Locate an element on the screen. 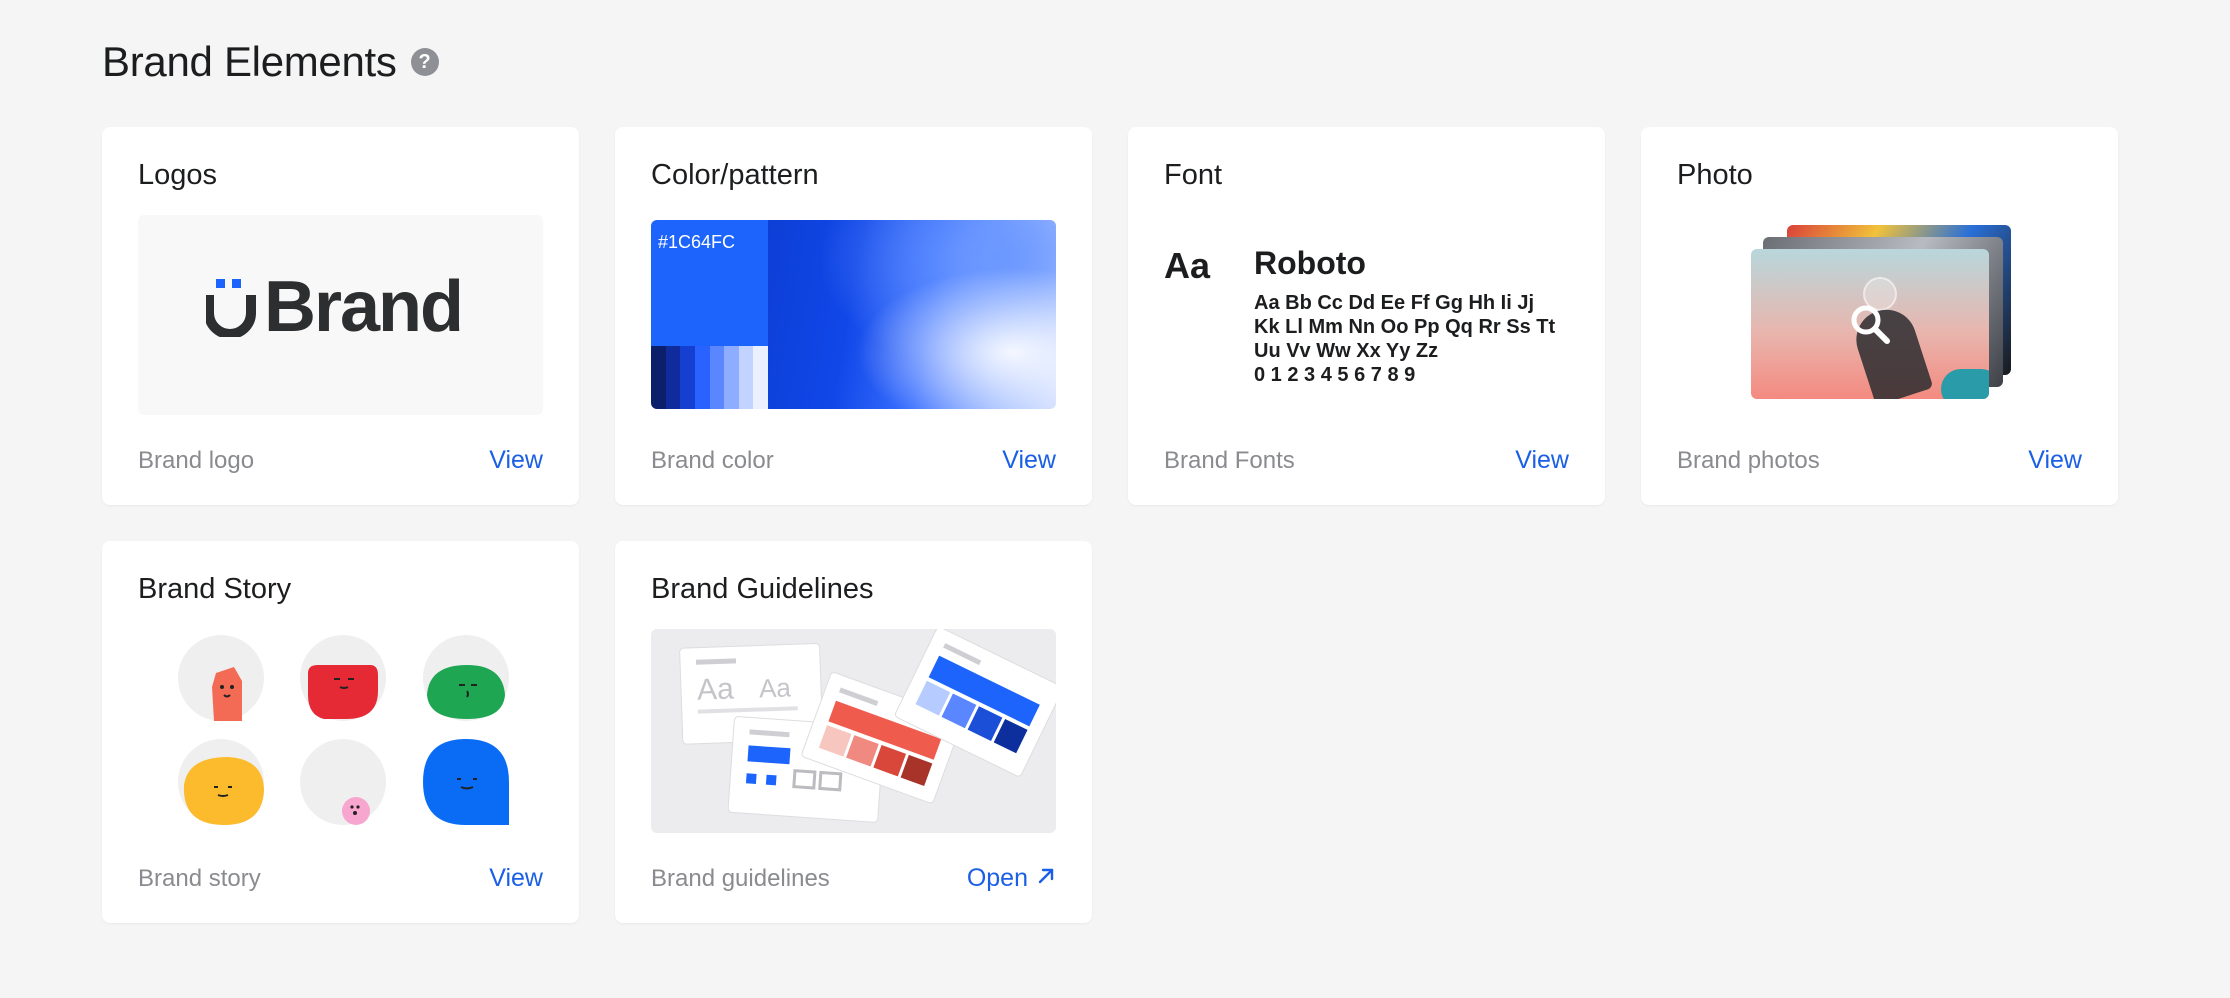  card-footer-label: Brand guidelines is located at coordinates (740, 878).